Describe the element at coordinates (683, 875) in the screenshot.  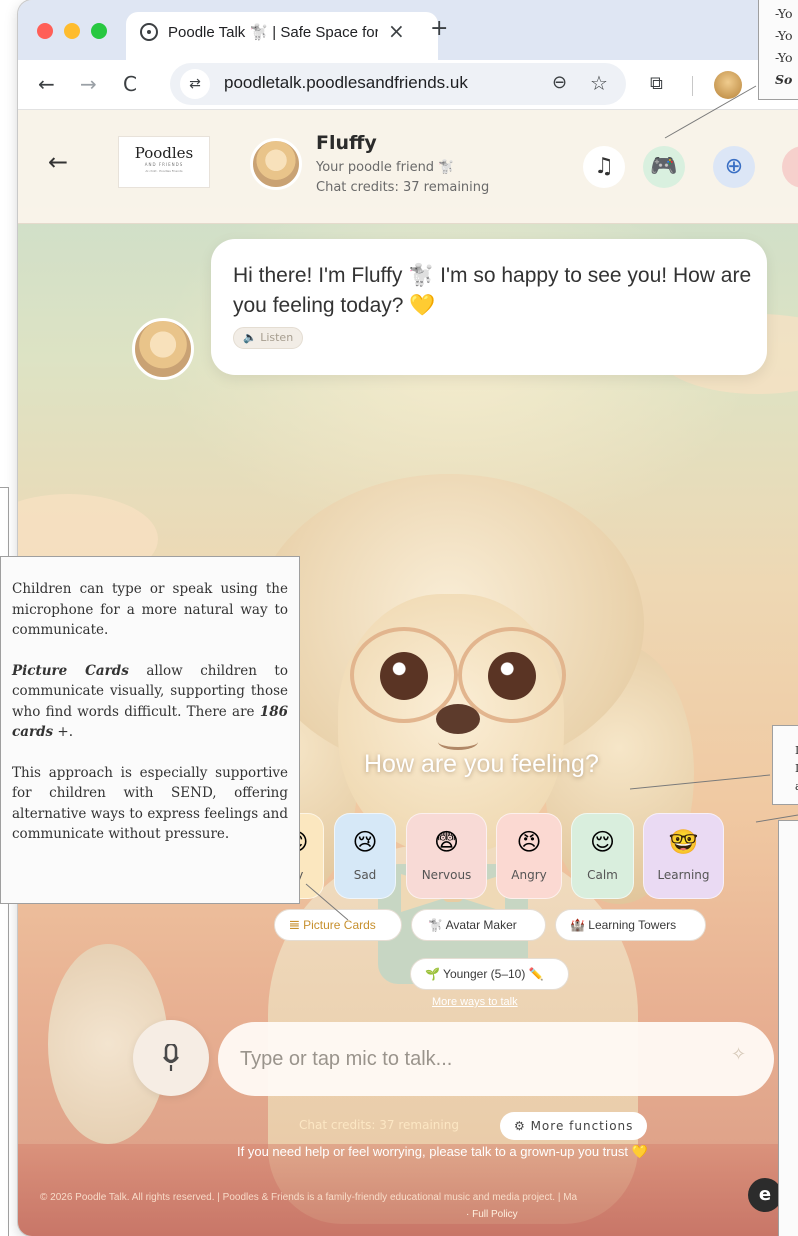
I see `mood-label: Learning` at that location.